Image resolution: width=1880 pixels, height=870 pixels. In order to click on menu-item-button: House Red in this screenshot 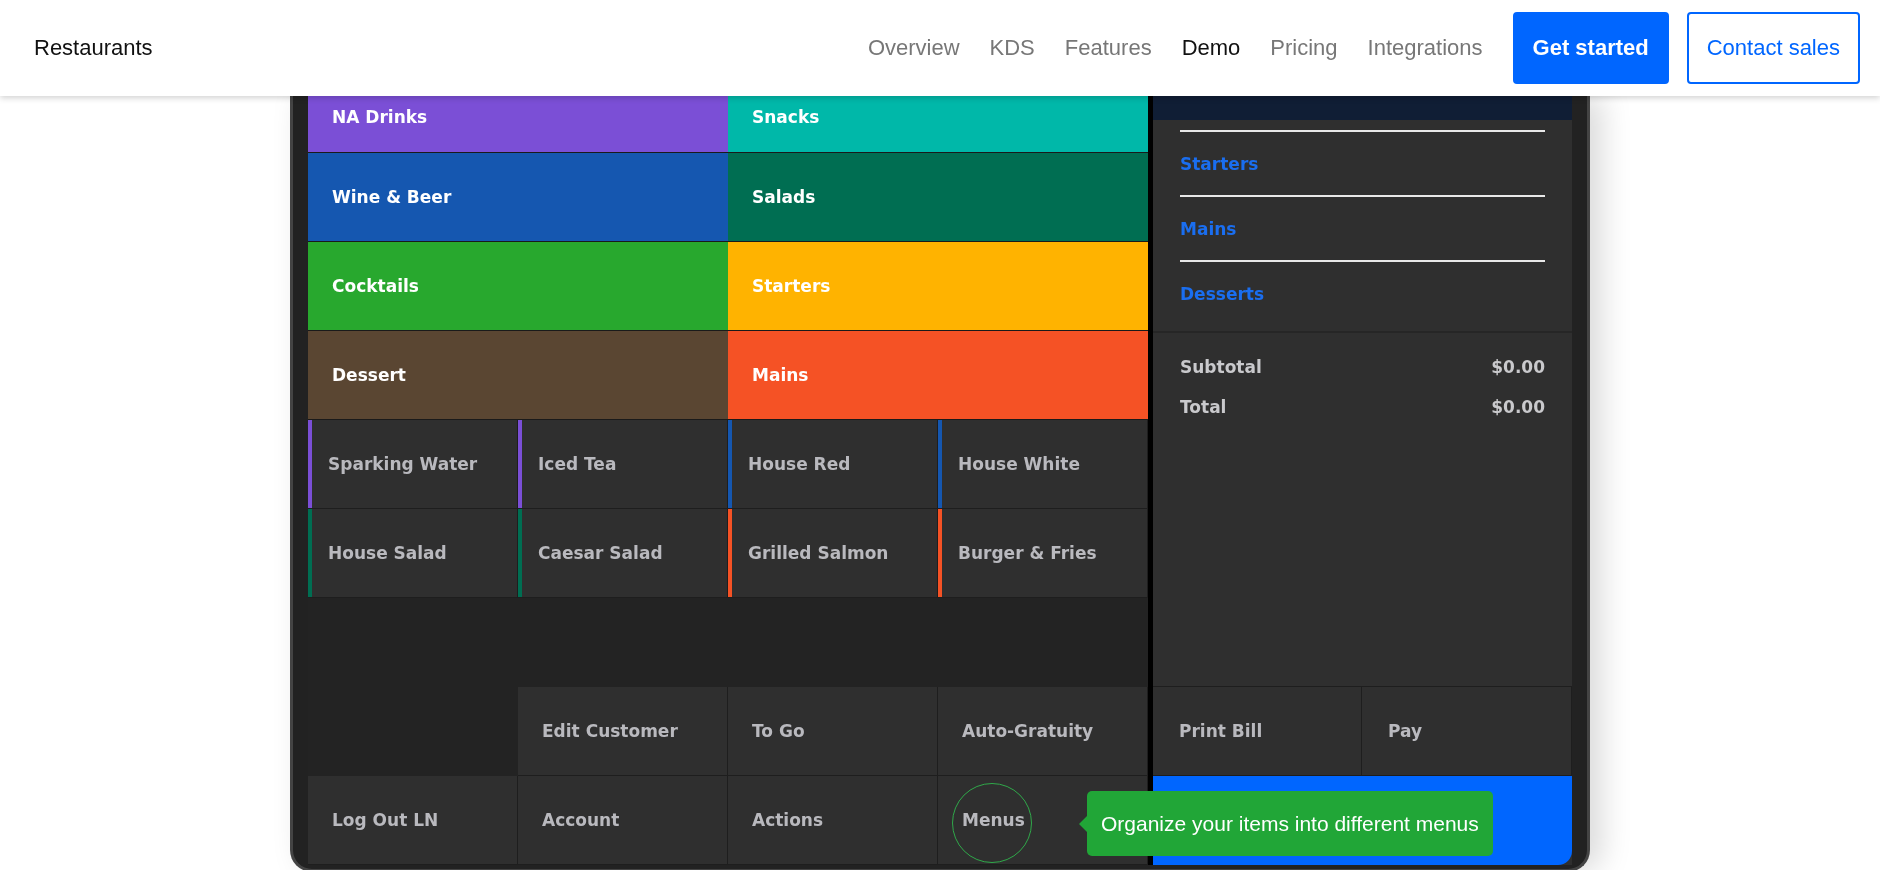, I will do `click(833, 464)`.